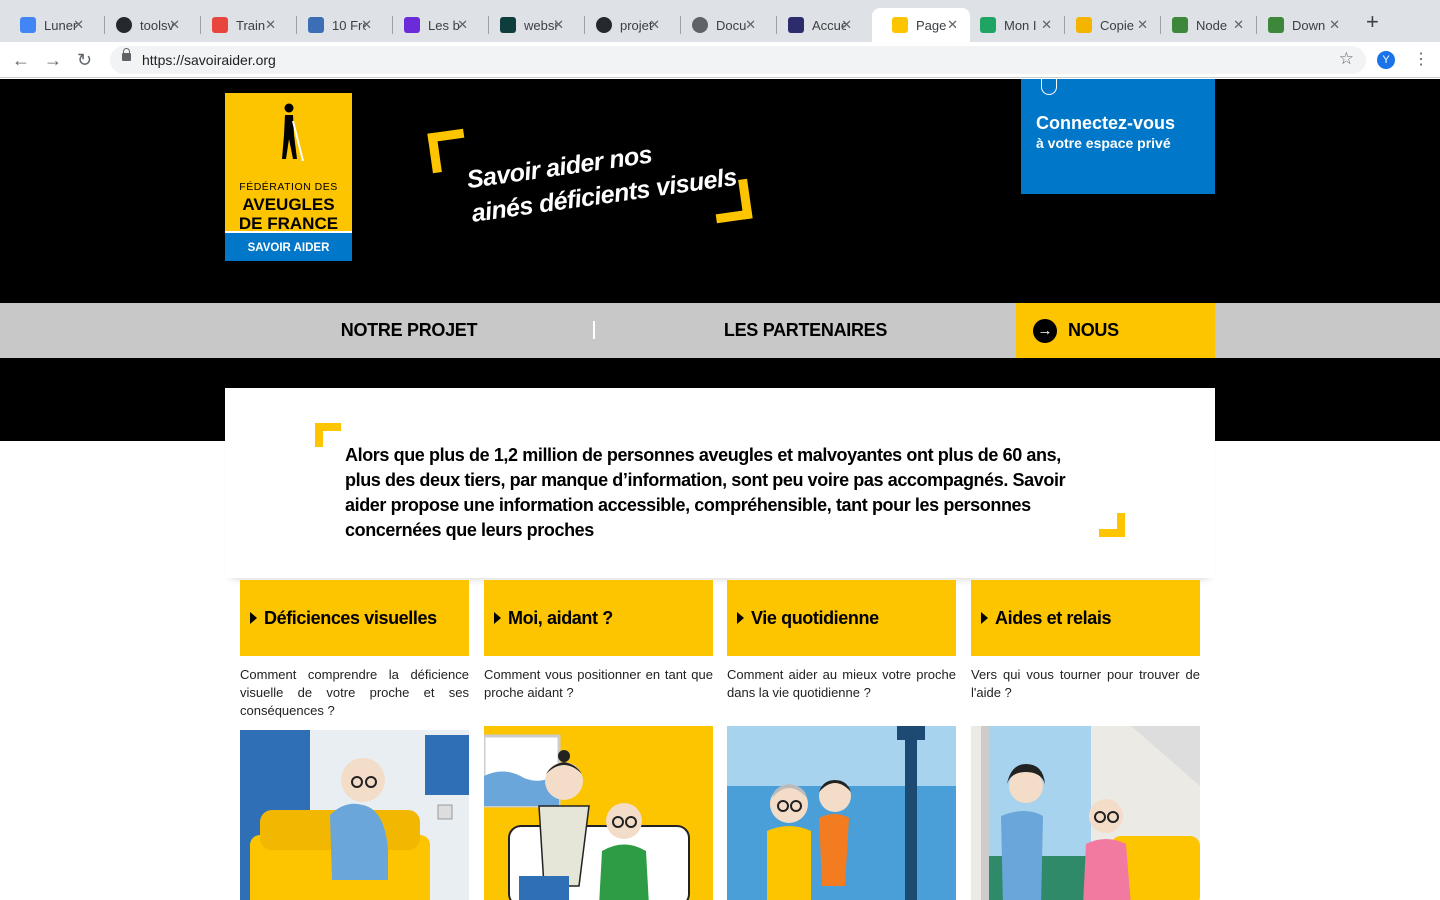 This screenshot has width=1440, height=900. What do you see at coordinates (1421, 60) in the screenshot?
I see `browser-menu-icon: ⋮` at bounding box center [1421, 60].